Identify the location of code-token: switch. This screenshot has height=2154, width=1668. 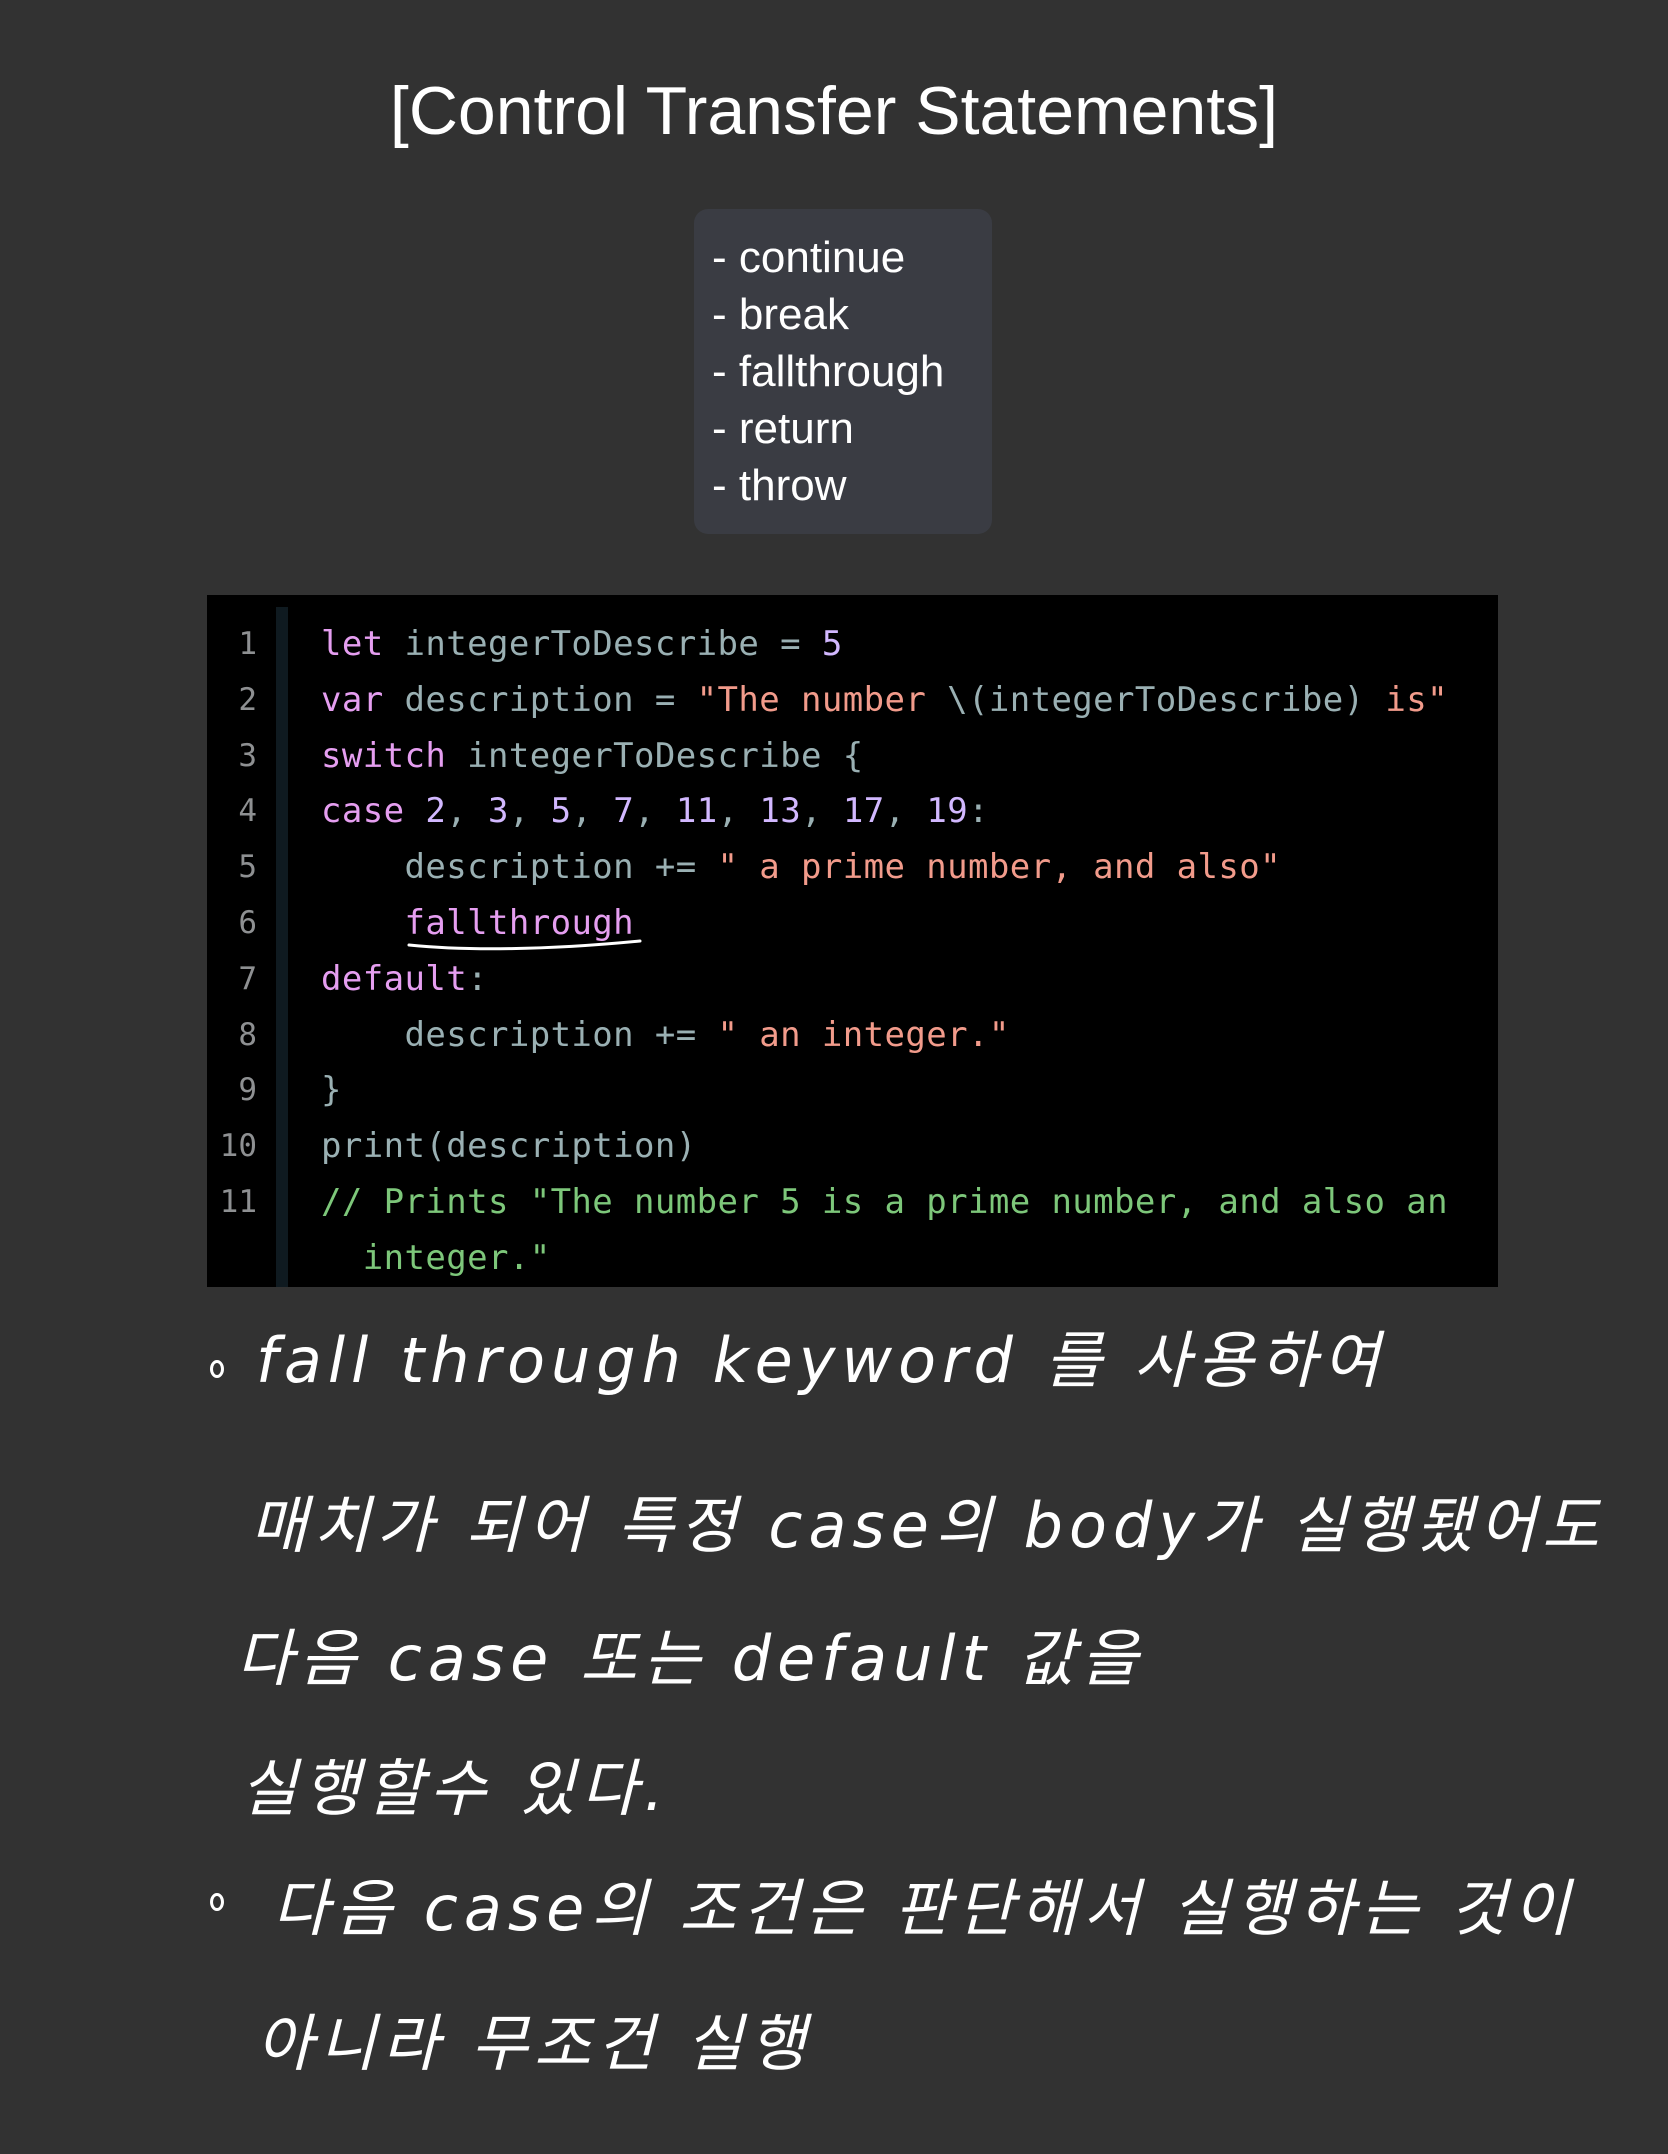
(384, 755).